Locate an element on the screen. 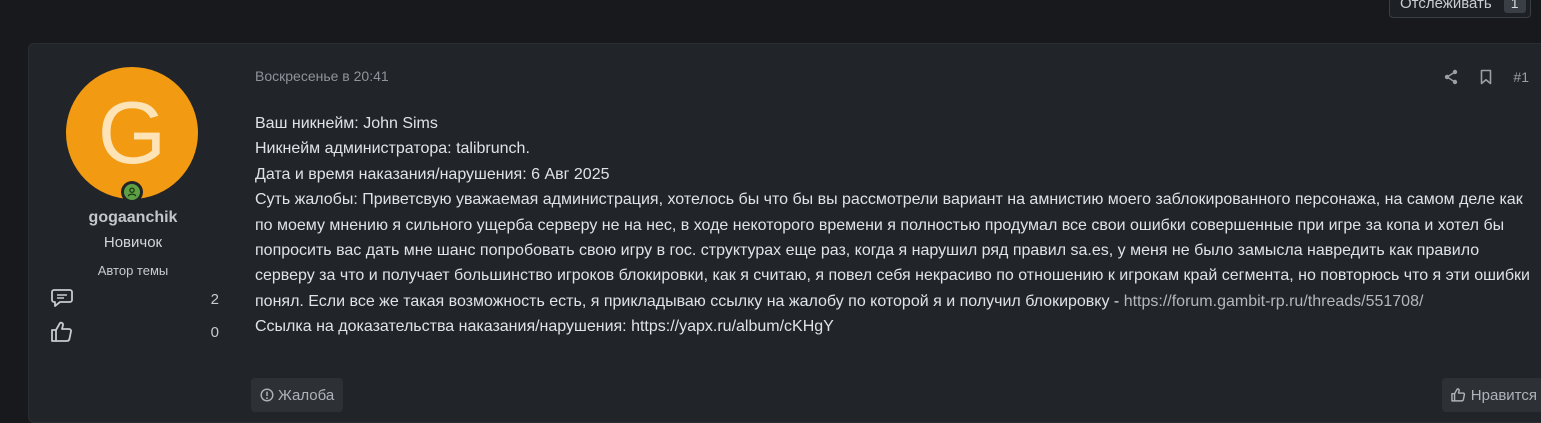 This screenshot has width=1541, height=423. user-online-icon is located at coordinates (132, 192).